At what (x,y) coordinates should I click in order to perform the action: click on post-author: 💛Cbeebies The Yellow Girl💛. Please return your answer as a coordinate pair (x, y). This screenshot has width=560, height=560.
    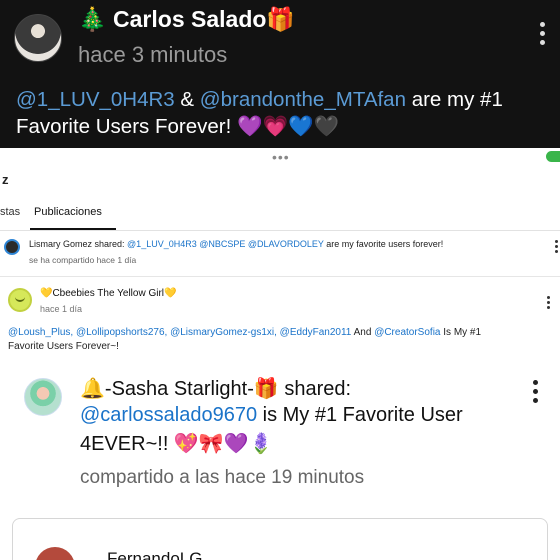
    Looking at the image, I should click on (108, 293).